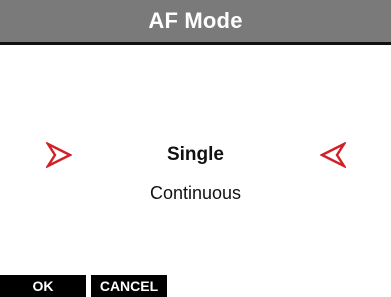 This screenshot has width=391, height=297. I want to click on cancel-button: CANCEL, so click(129, 286).